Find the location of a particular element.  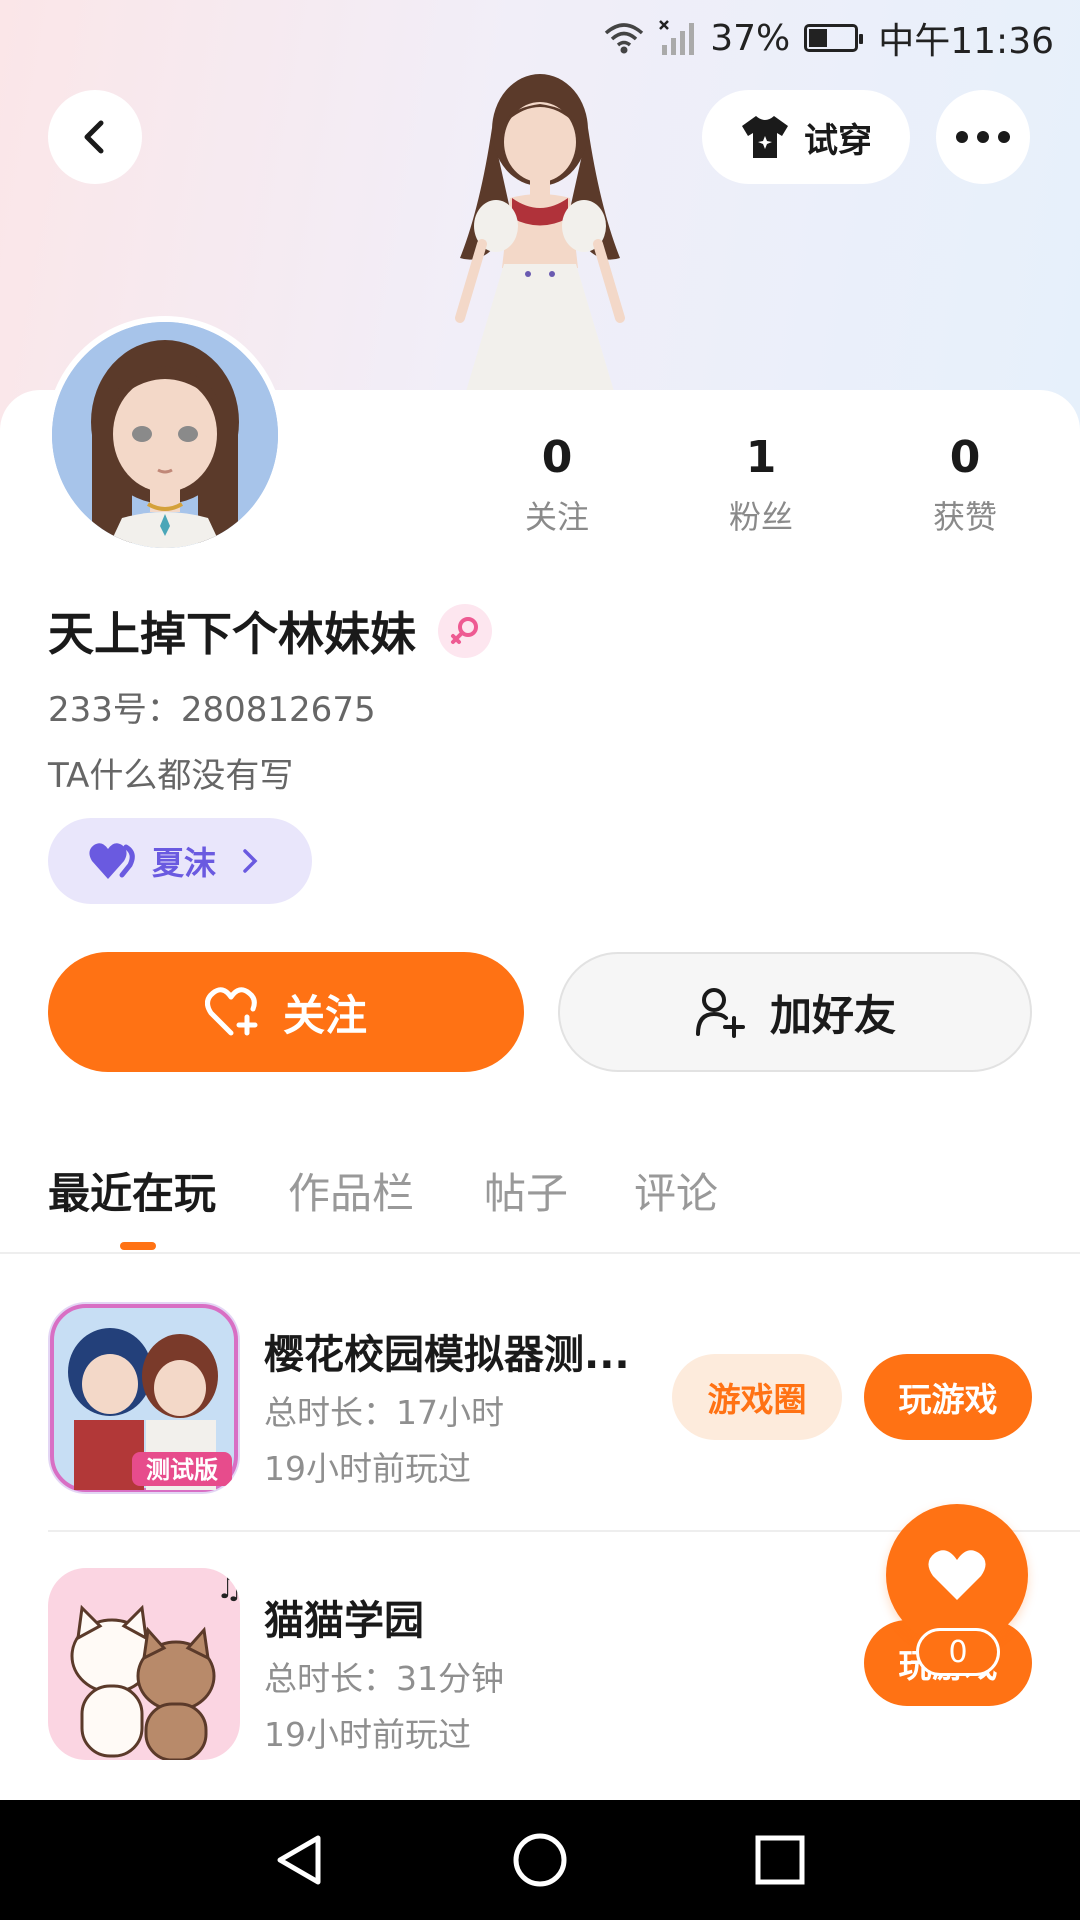

stat-followers: 1 粉丝 is located at coordinates (761, 484).